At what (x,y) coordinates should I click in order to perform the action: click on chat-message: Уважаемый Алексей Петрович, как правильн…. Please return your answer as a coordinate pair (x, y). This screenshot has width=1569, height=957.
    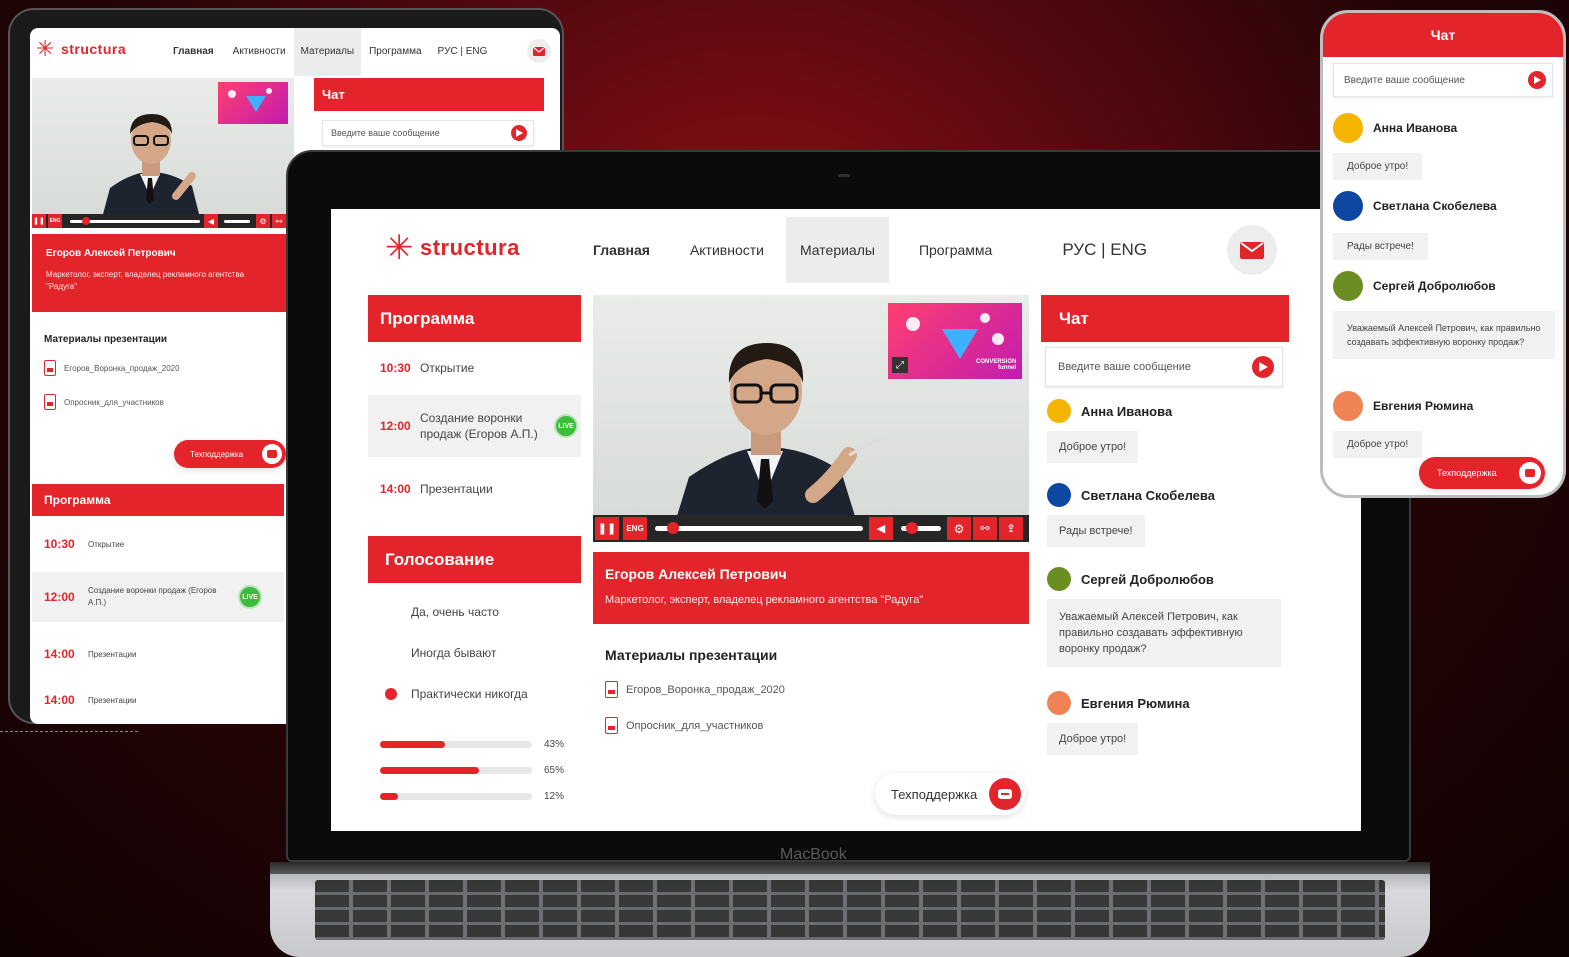
    Looking at the image, I should click on (1444, 335).